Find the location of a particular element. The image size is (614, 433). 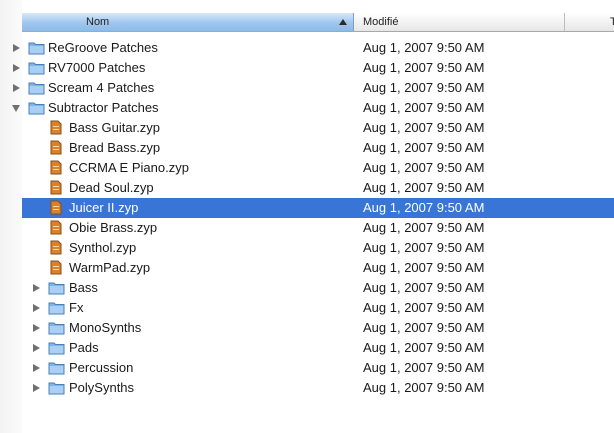

row-name: MonoSynths is located at coordinates (105, 327).